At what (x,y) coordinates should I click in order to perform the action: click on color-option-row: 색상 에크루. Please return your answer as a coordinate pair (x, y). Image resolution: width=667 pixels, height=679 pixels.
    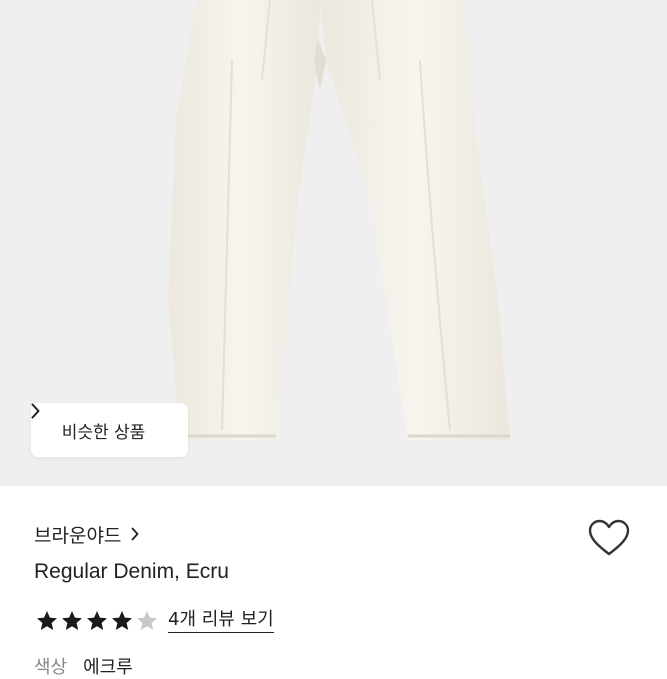
    Looking at the image, I should click on (83, 666).